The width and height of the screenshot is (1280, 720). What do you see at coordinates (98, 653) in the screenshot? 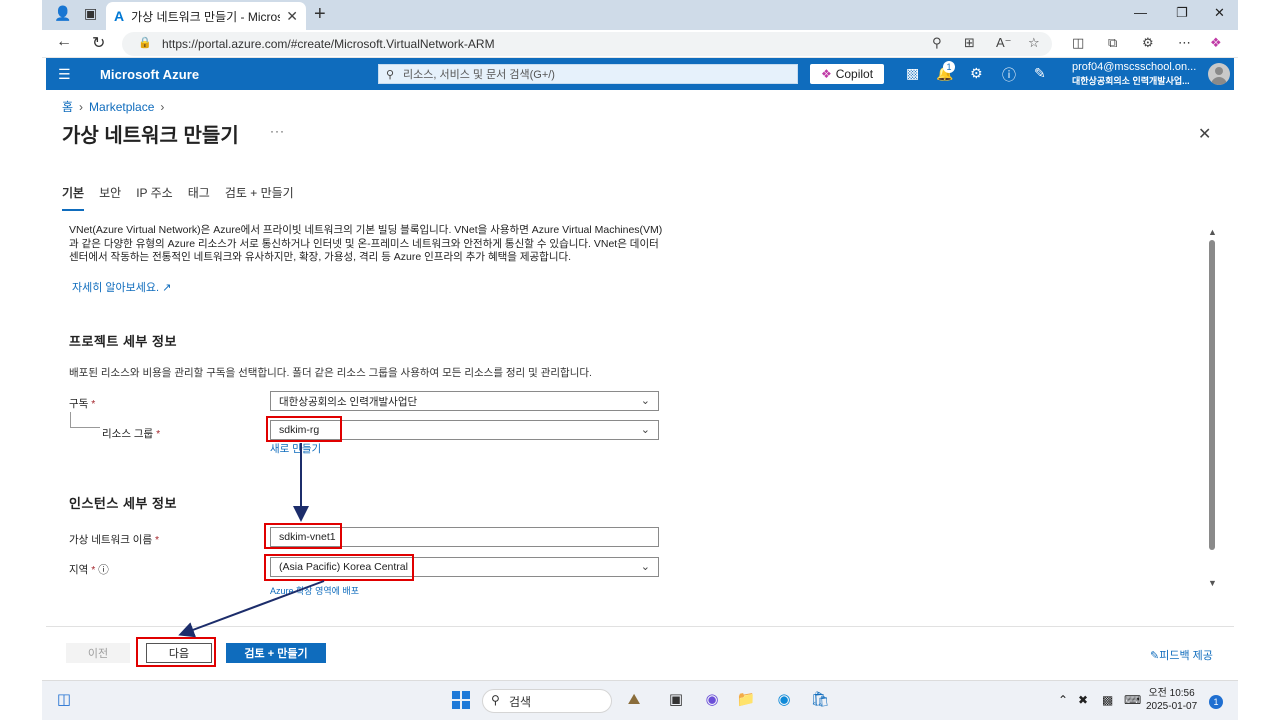
I see `previous-button: 이전` at bounding box center [98, 653].